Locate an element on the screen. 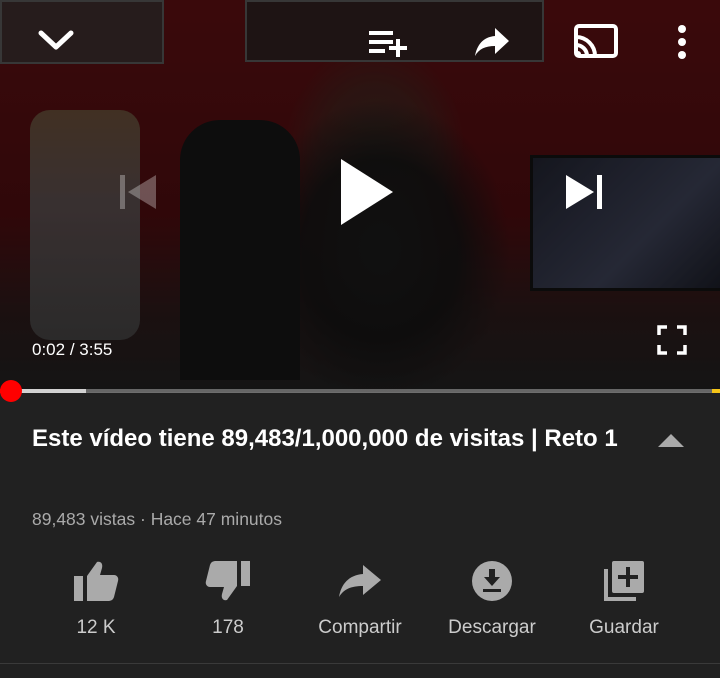 The width and height of the screenshot is (720, 678). save-button: Guardar is located at coordinates (624, 597).